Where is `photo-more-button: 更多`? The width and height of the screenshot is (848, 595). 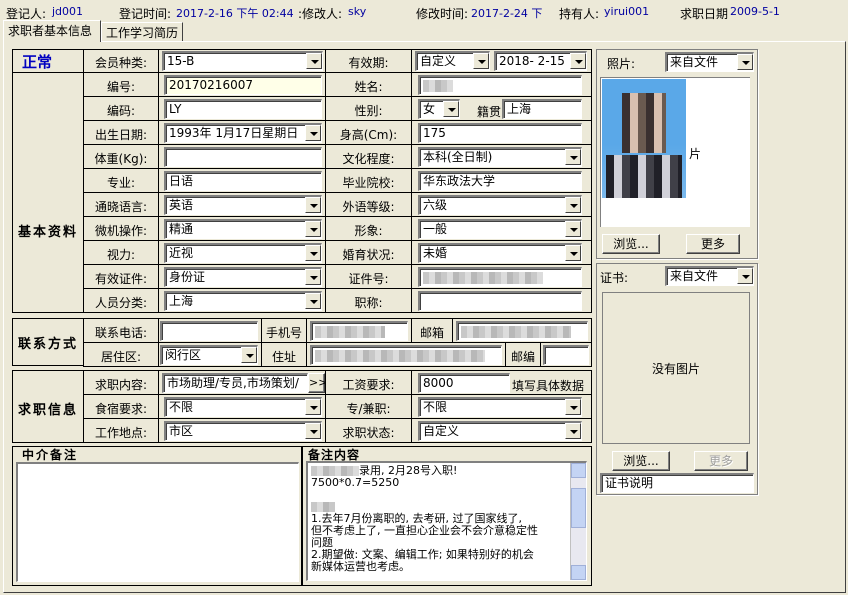 photo-more-button: 更多 is located at coordinates (713, 244).